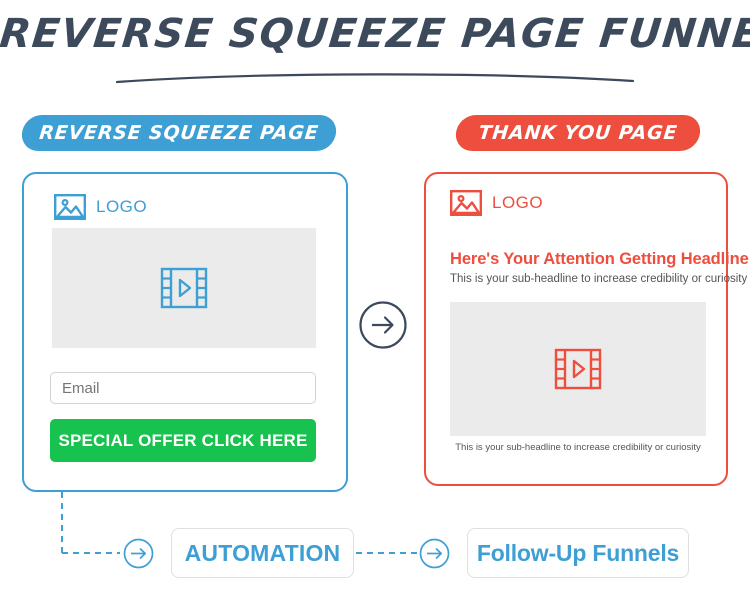 This screenshot has height=596, width=750. Describe the element at coordinates (599, 259) in the screenshot. I see `thank-you-headline: Here's Your Attention Getting Headline` at that location.